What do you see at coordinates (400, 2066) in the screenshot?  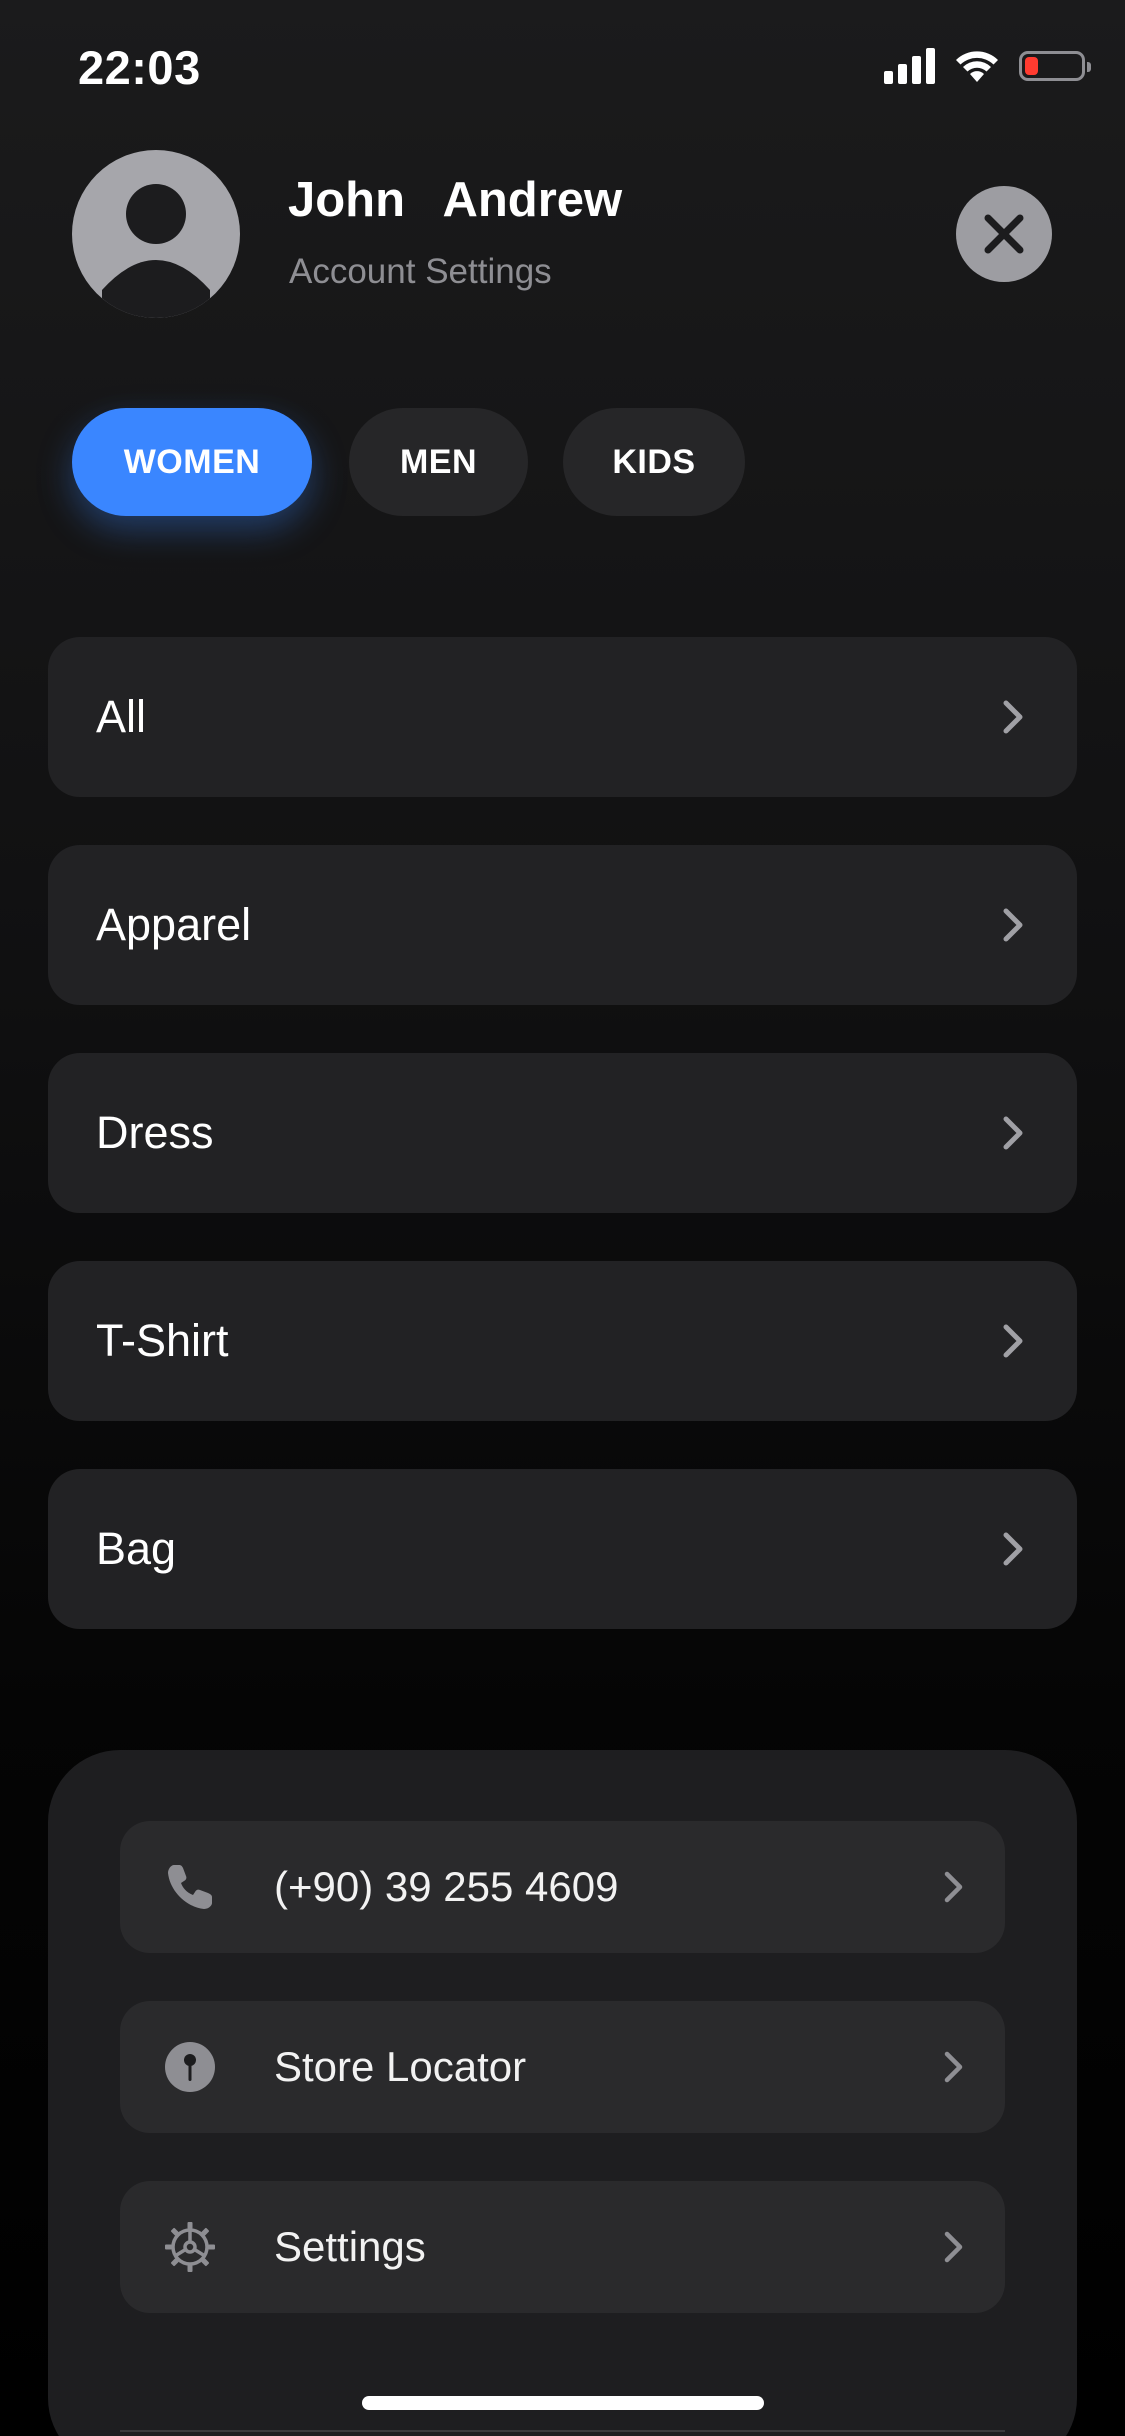 I see `contact-label: Store Locator` at bounding box center [400, 2066].